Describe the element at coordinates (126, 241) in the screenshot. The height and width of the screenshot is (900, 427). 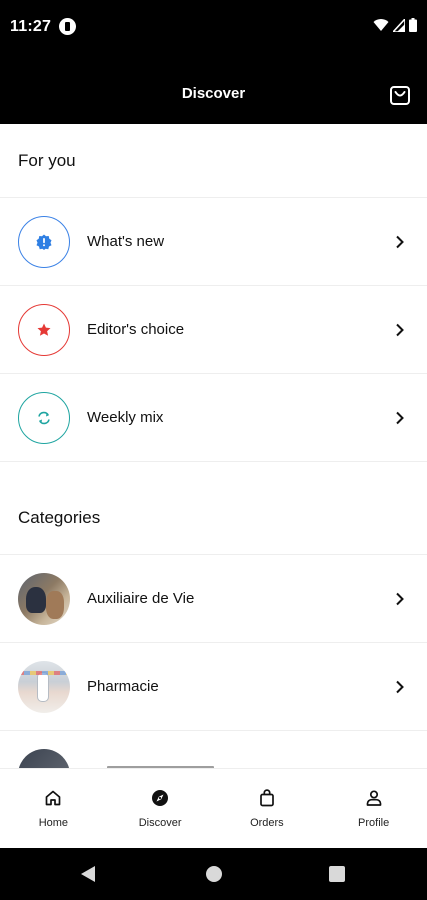
I see `list-item-label: What's new` at that location.